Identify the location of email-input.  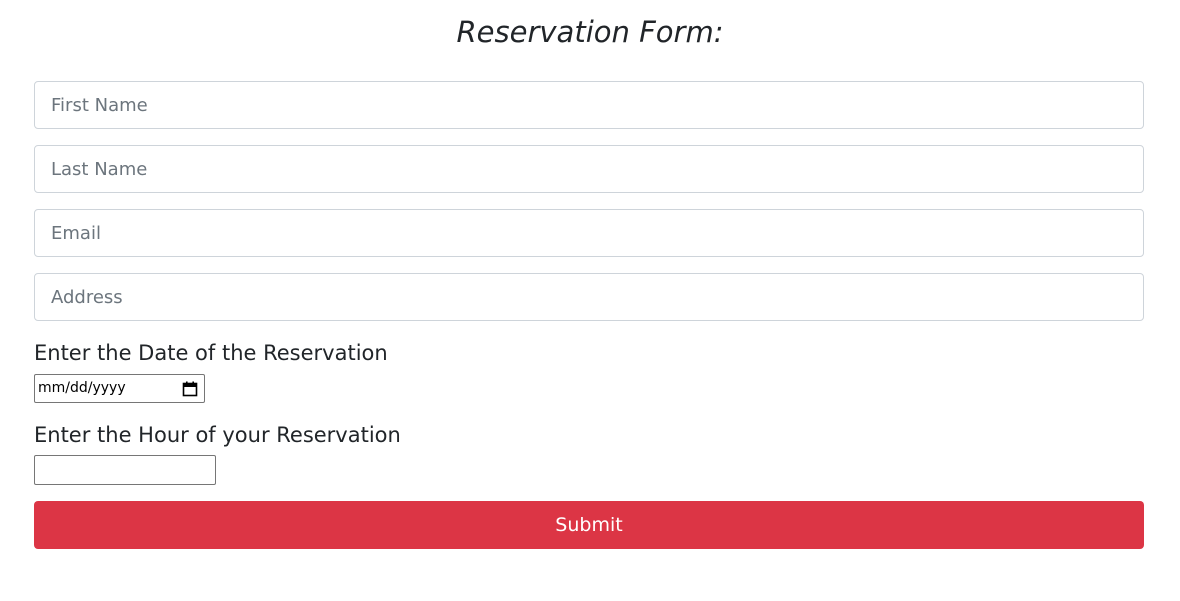
(589, 233).